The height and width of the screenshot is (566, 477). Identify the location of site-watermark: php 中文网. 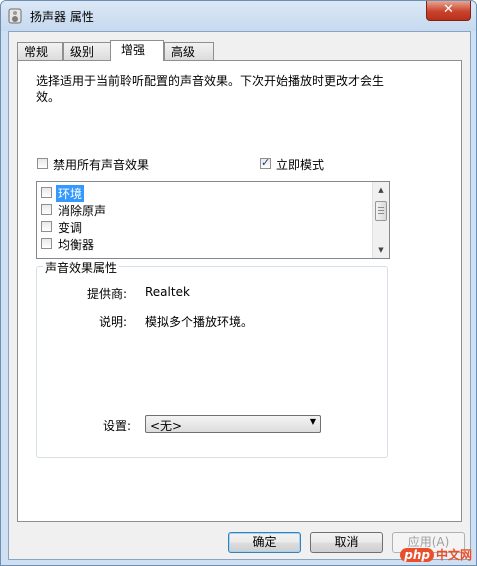
(436, 554).